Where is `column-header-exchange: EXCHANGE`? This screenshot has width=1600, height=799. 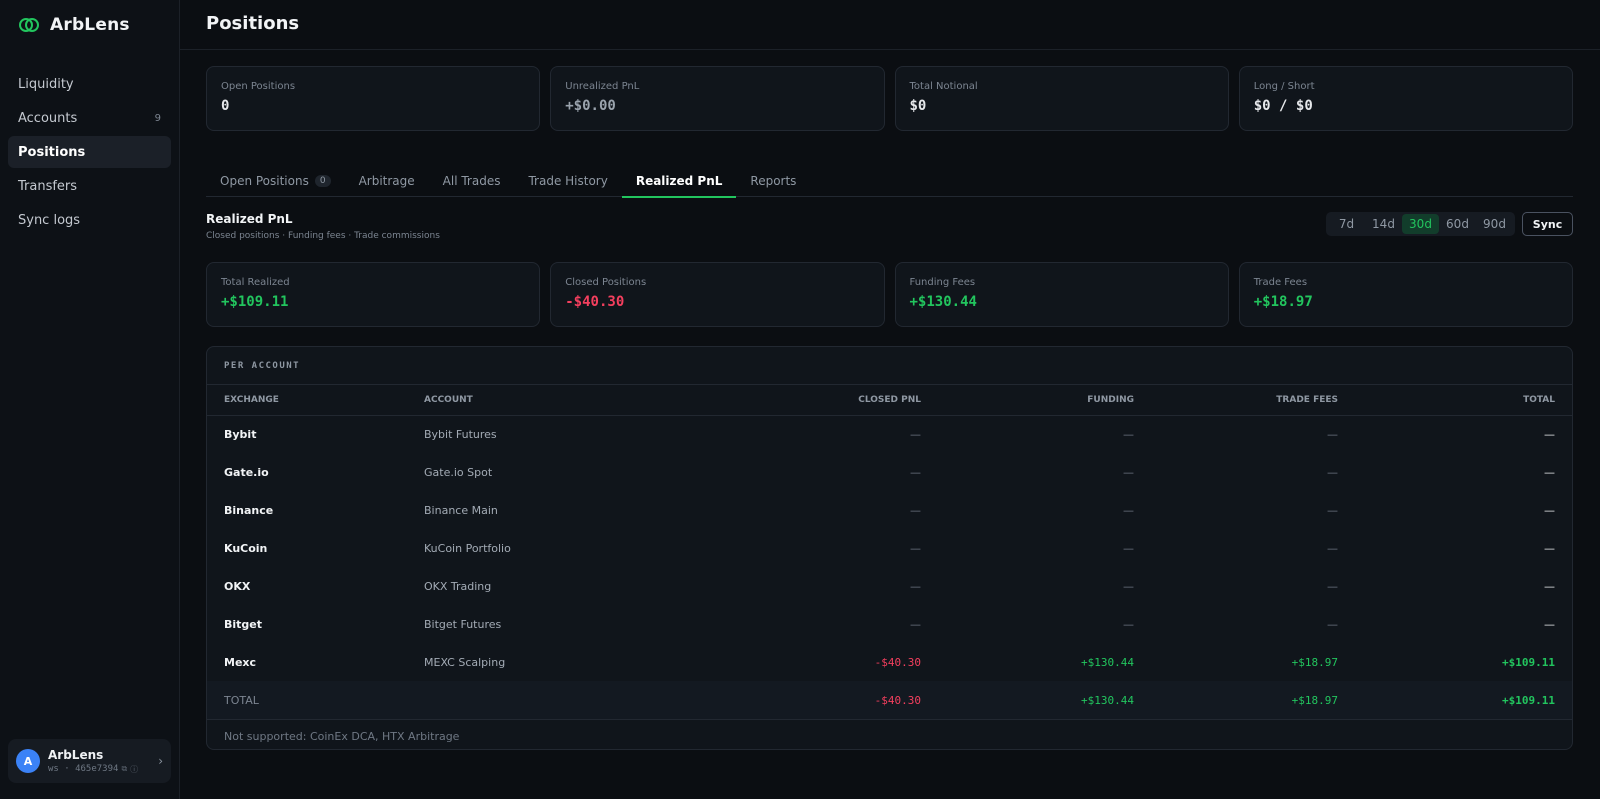
column-header-exchange: EXCHANGE is located at coordinates (307, 400).